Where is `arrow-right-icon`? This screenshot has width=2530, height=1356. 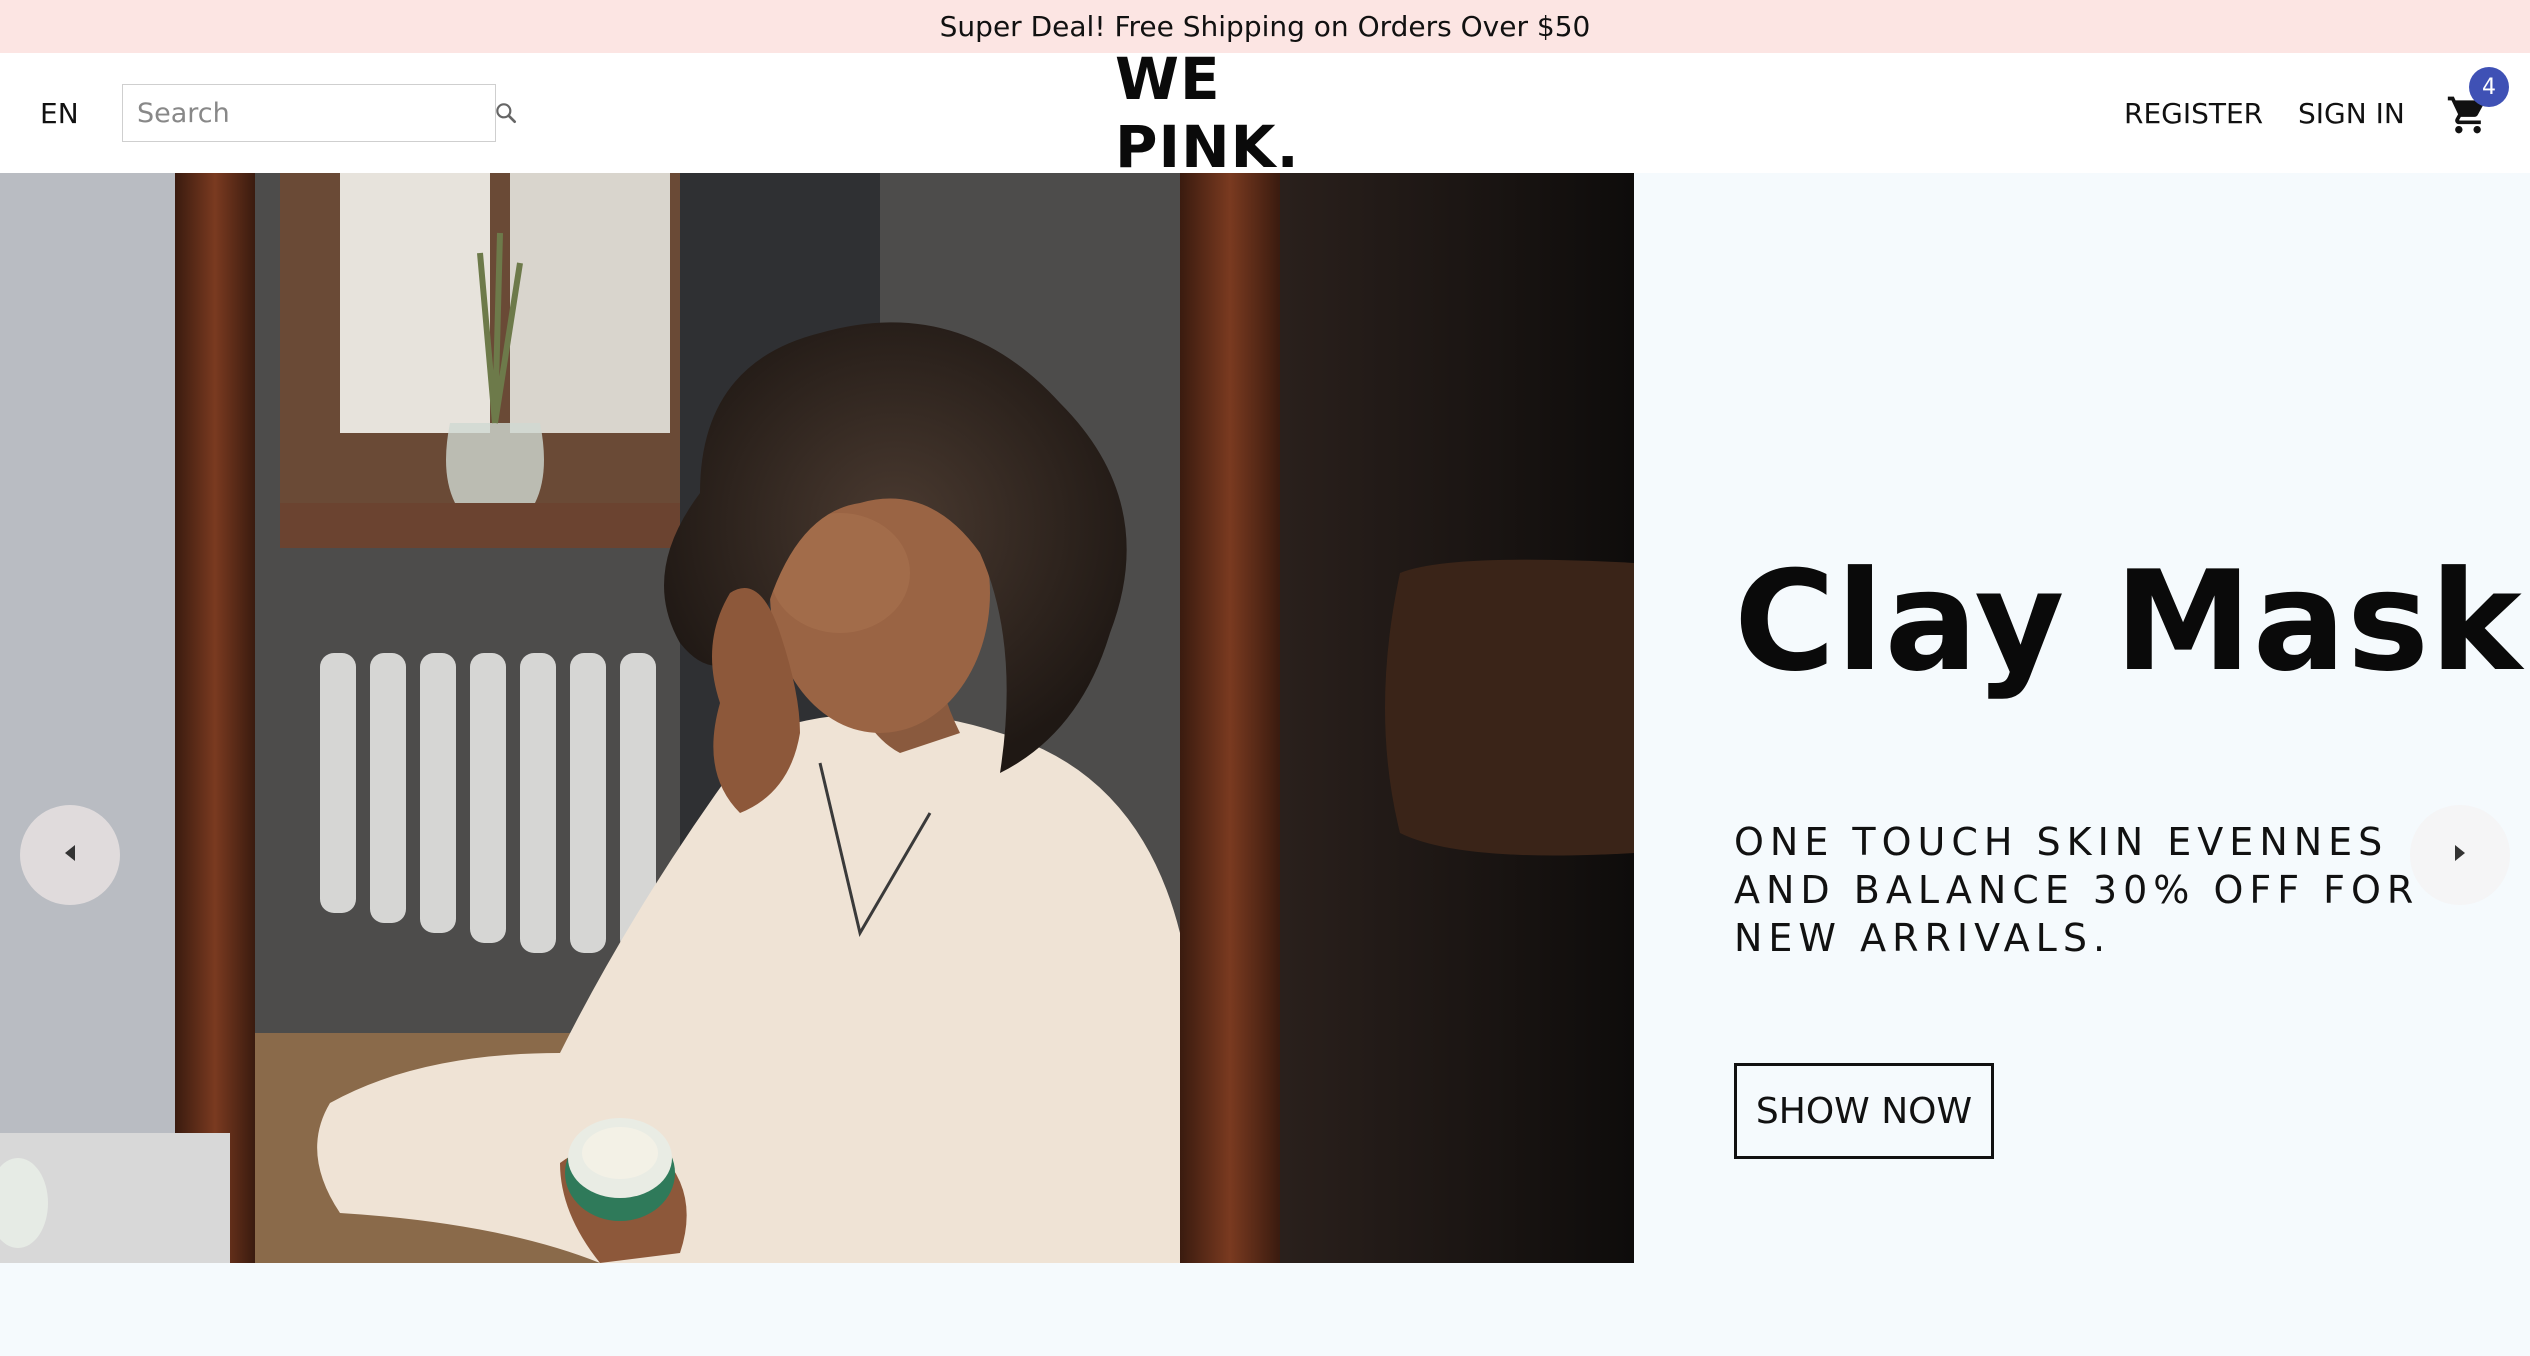
arrow-right-icon is located at coordinates (2460, 855).